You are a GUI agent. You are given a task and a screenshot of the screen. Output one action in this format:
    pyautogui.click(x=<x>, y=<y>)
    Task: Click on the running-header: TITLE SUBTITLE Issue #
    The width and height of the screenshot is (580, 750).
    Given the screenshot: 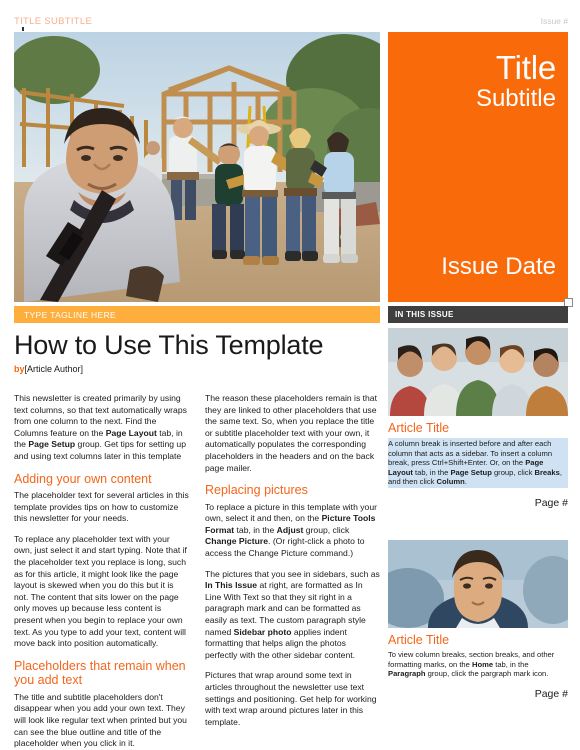 What is the action you would take?
    pyautogui.click(x=291, y=21)
    